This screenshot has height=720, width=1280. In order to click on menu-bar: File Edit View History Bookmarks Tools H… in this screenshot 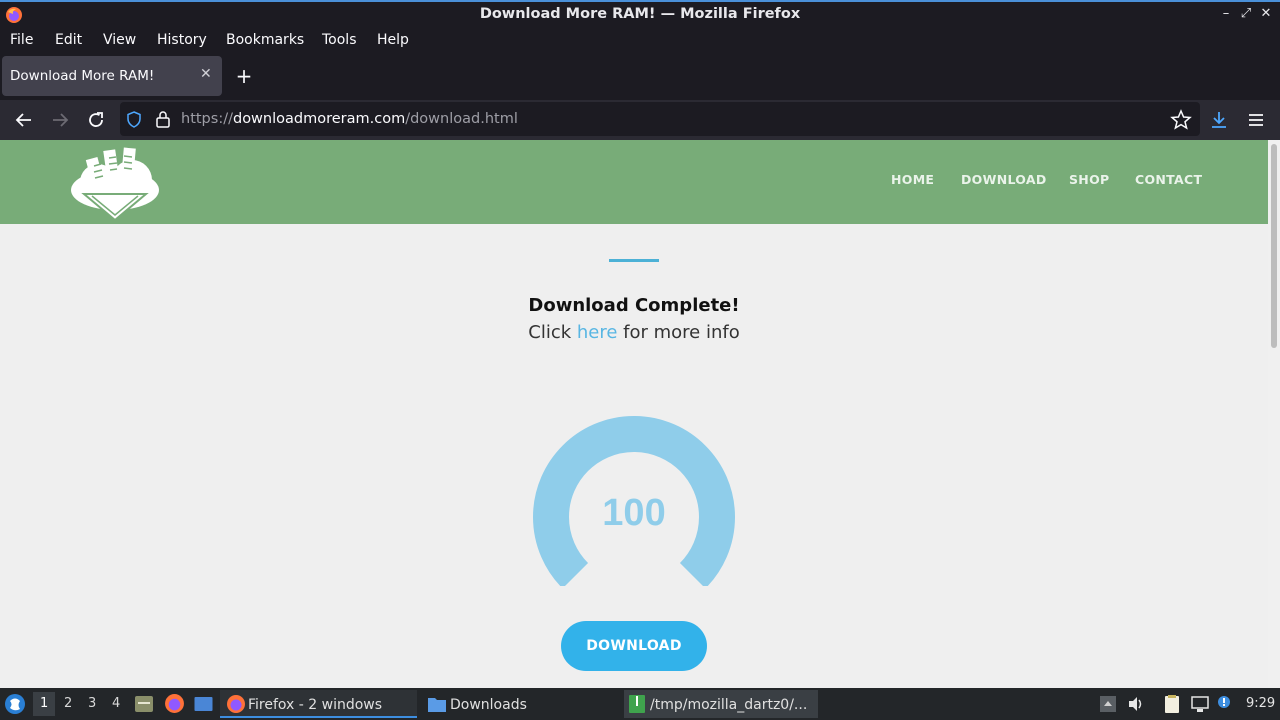, I will do `click(640, 41)`.